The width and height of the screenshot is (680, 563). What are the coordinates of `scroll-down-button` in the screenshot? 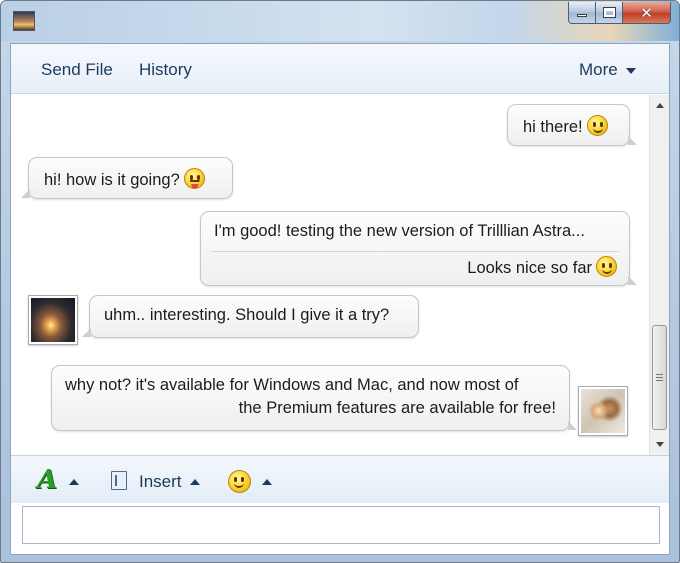 It's located at (659, 444).